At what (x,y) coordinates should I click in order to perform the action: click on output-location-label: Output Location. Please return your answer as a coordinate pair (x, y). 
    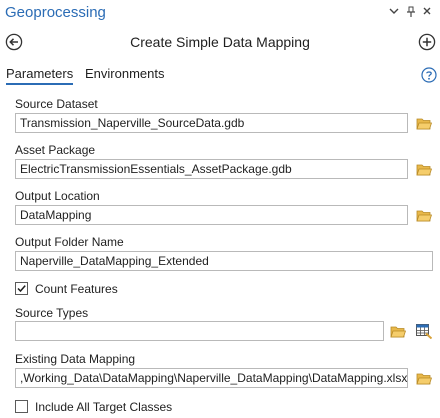
    Looking at the image, I should click on (57, 196).